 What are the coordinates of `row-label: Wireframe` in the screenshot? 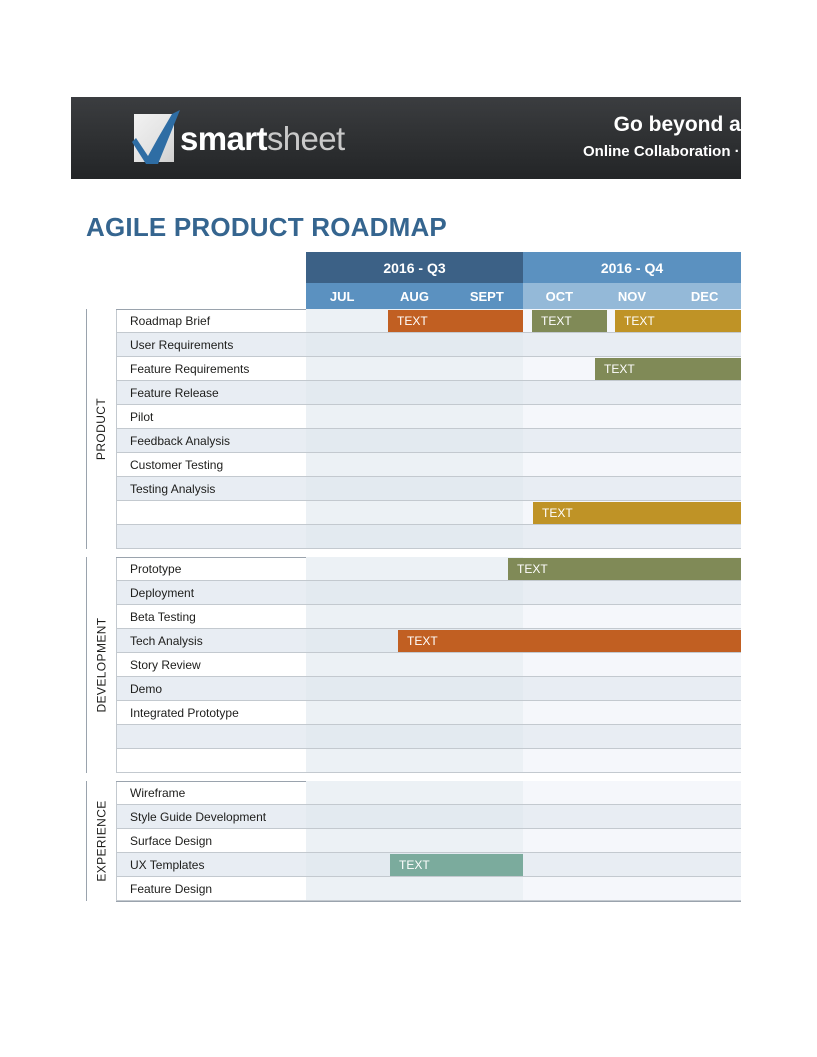 It's located at (158, 793).